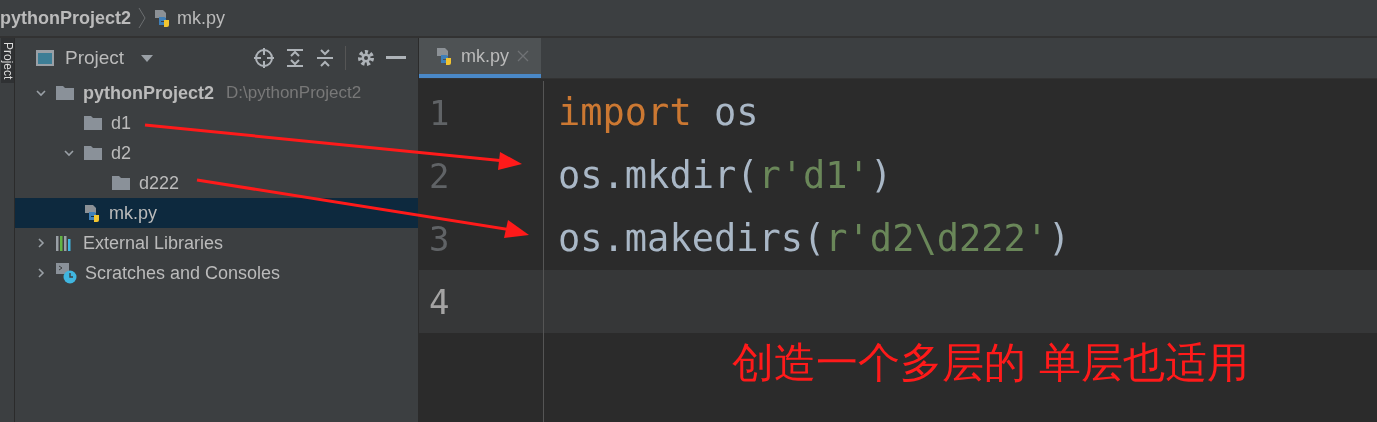  I want to click on annotation-text: 创造一个多层的 单层也适用, so click(991, 363).